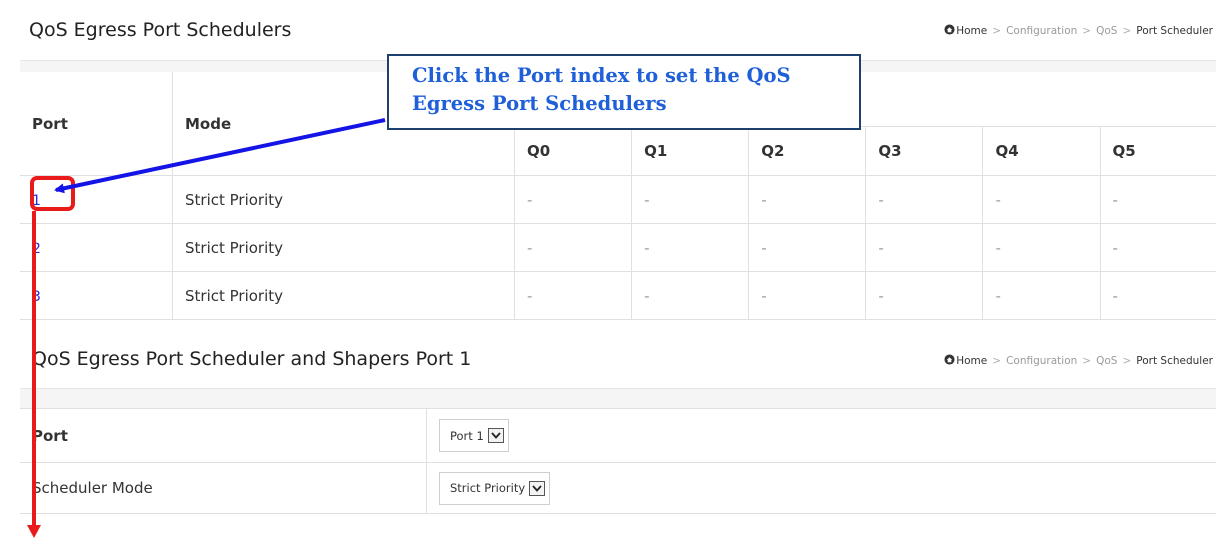 Image resolution: width=1216 pixels, height=540 pixels. I want to click on table-row: 1 Strict Priority - - - - - -, so click(618, 199).